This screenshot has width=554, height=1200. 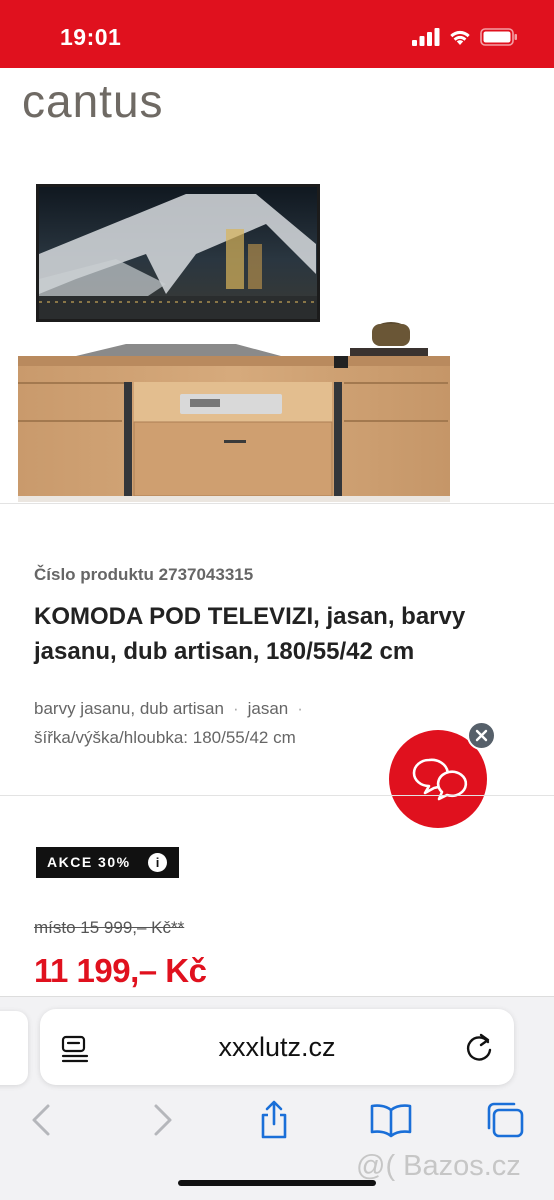 I want to click on battery-icon, so click(x=498, y=37).